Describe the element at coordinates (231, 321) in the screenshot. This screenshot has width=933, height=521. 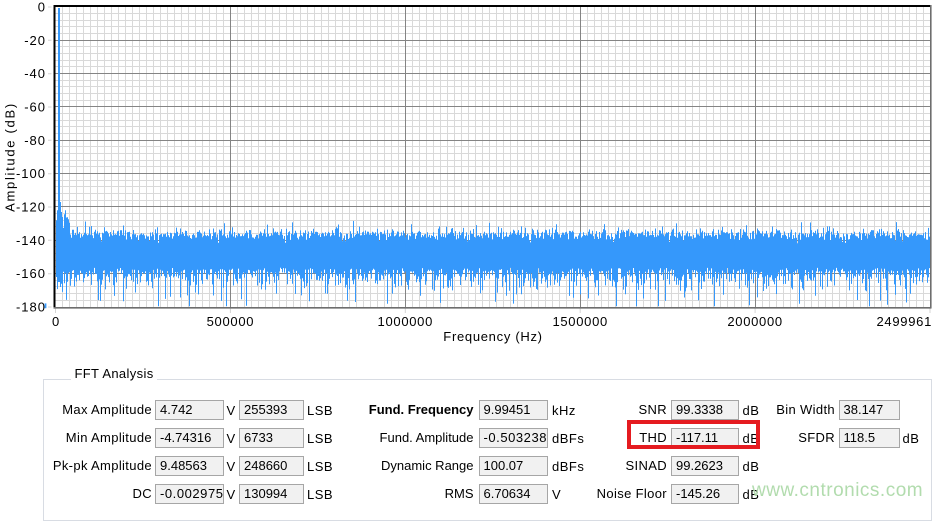
I see `svg-text: 500000` at that location.